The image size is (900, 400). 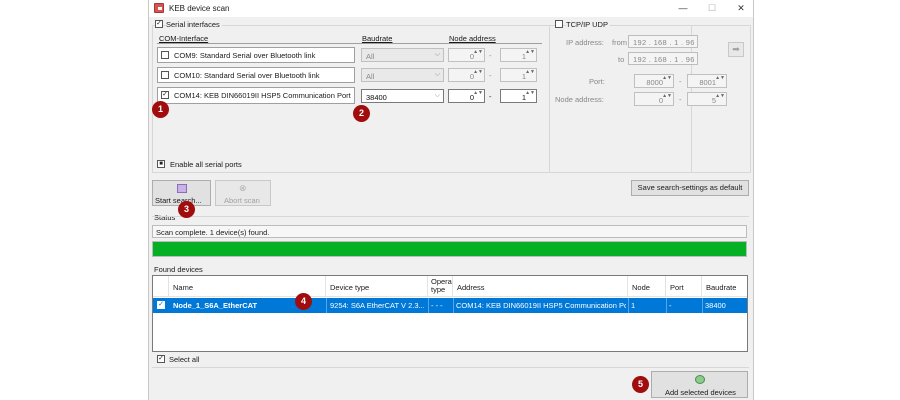 I want to click on app-icon, so click(x=159, y=8).